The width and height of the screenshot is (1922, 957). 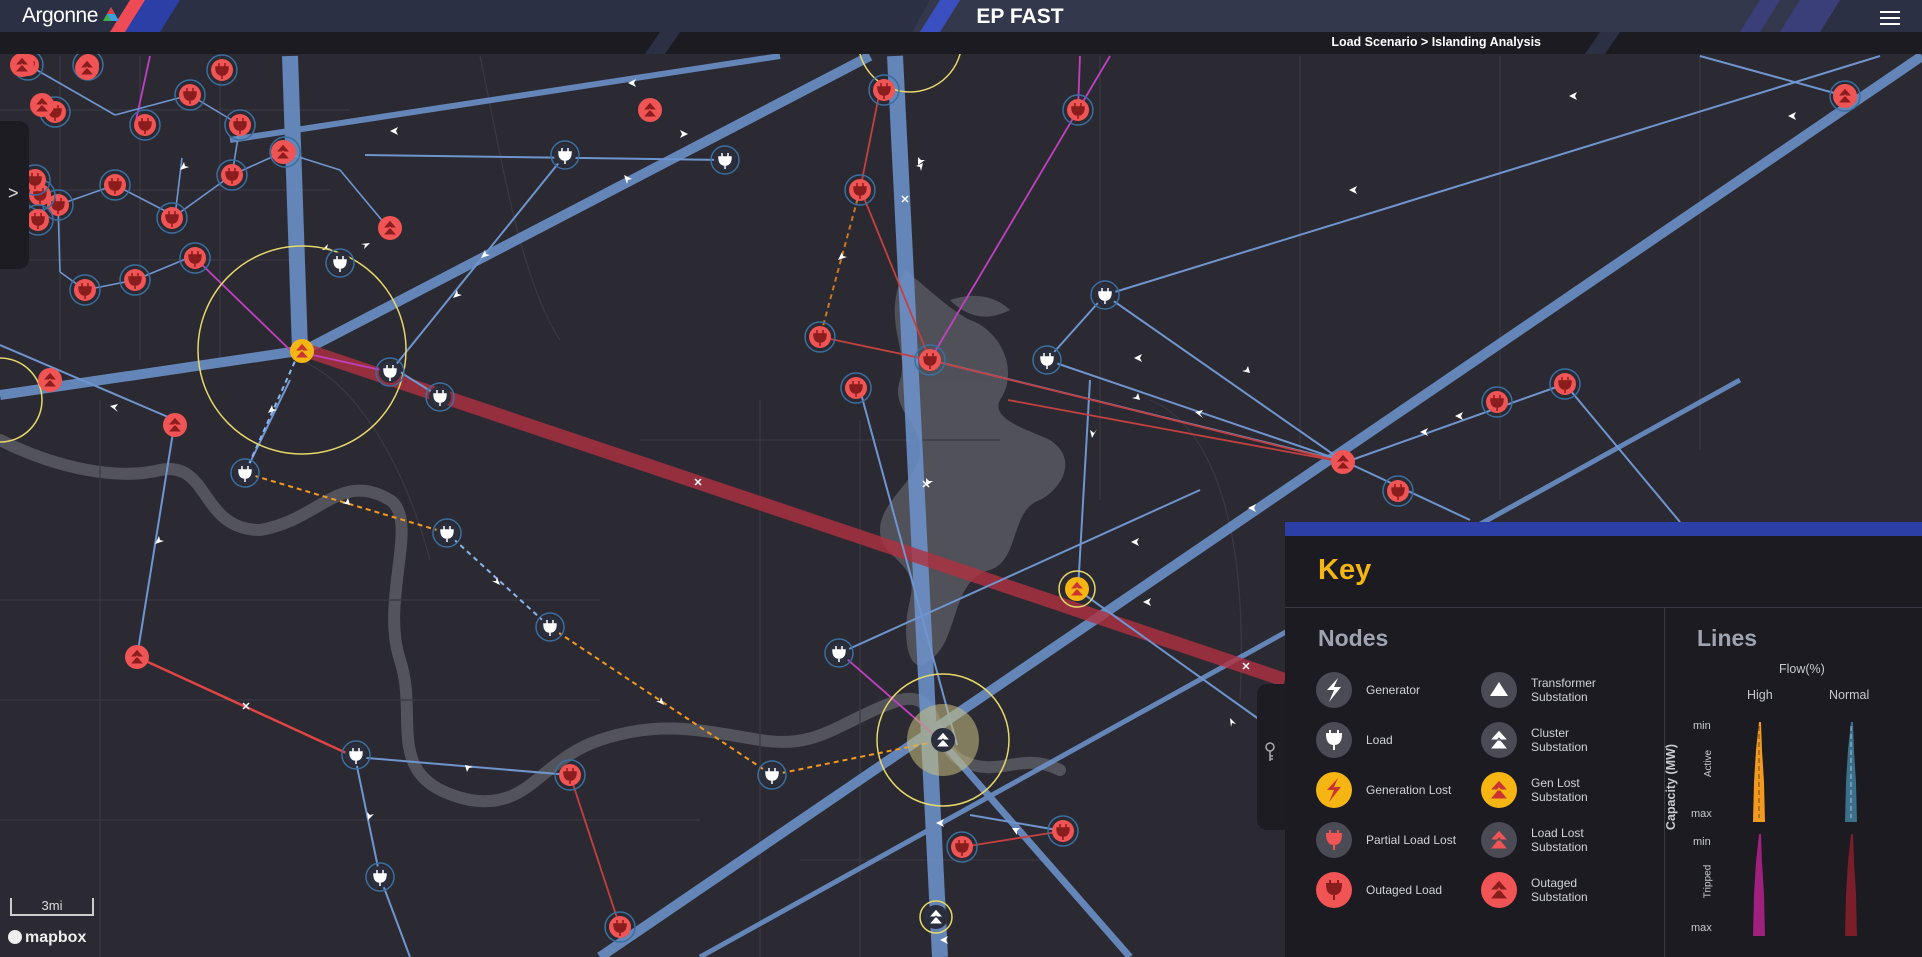 What do you see at coordinates (1345, 570) in the screenshot?
I see `key-title: Key` at bounding box center [1345, 570].